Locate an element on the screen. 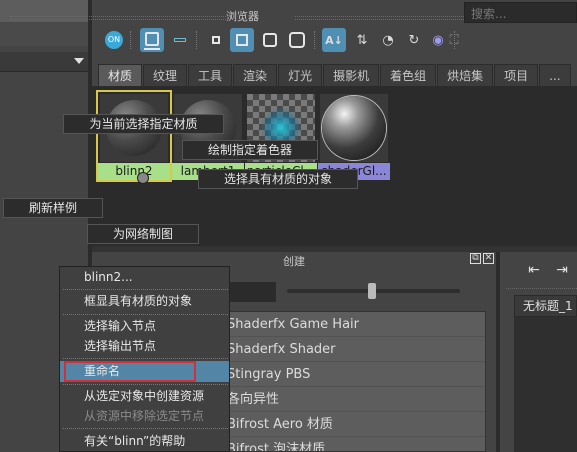  tab-textures: 纹理 is located at coordinates (165, 75).